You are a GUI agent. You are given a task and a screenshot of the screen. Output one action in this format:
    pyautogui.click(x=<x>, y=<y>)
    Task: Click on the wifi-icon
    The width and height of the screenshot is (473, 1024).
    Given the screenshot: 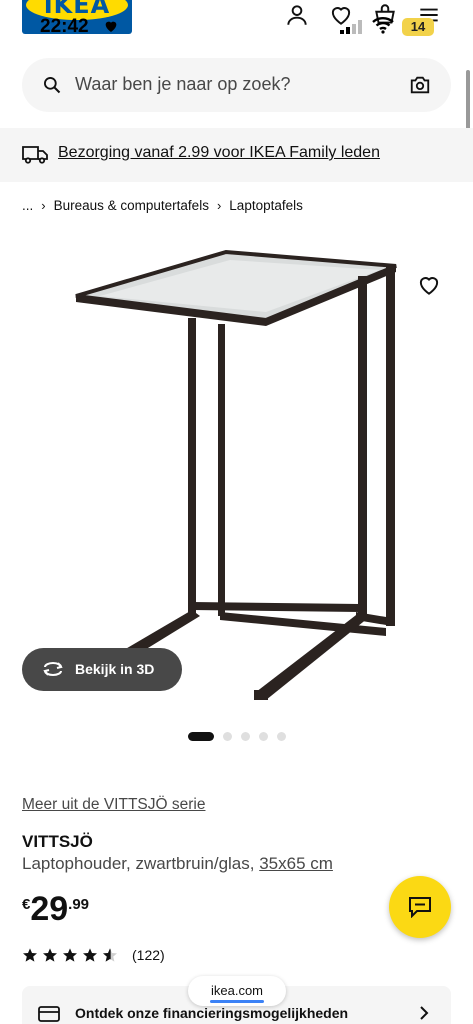 What is the action you would take?
    pyautogui.click(x=383, y=25)
    